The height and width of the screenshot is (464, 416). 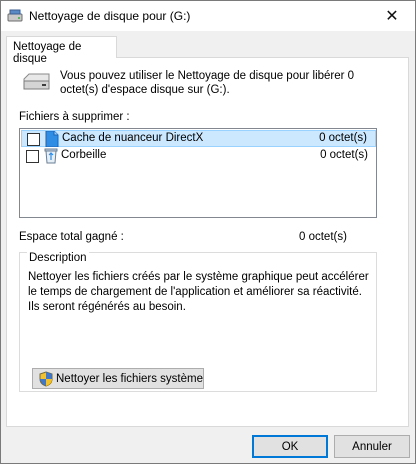 What do you see at coordinates (46, 378) in the screenshot?
I see `shield-icon` at bounding box center [46, 378].